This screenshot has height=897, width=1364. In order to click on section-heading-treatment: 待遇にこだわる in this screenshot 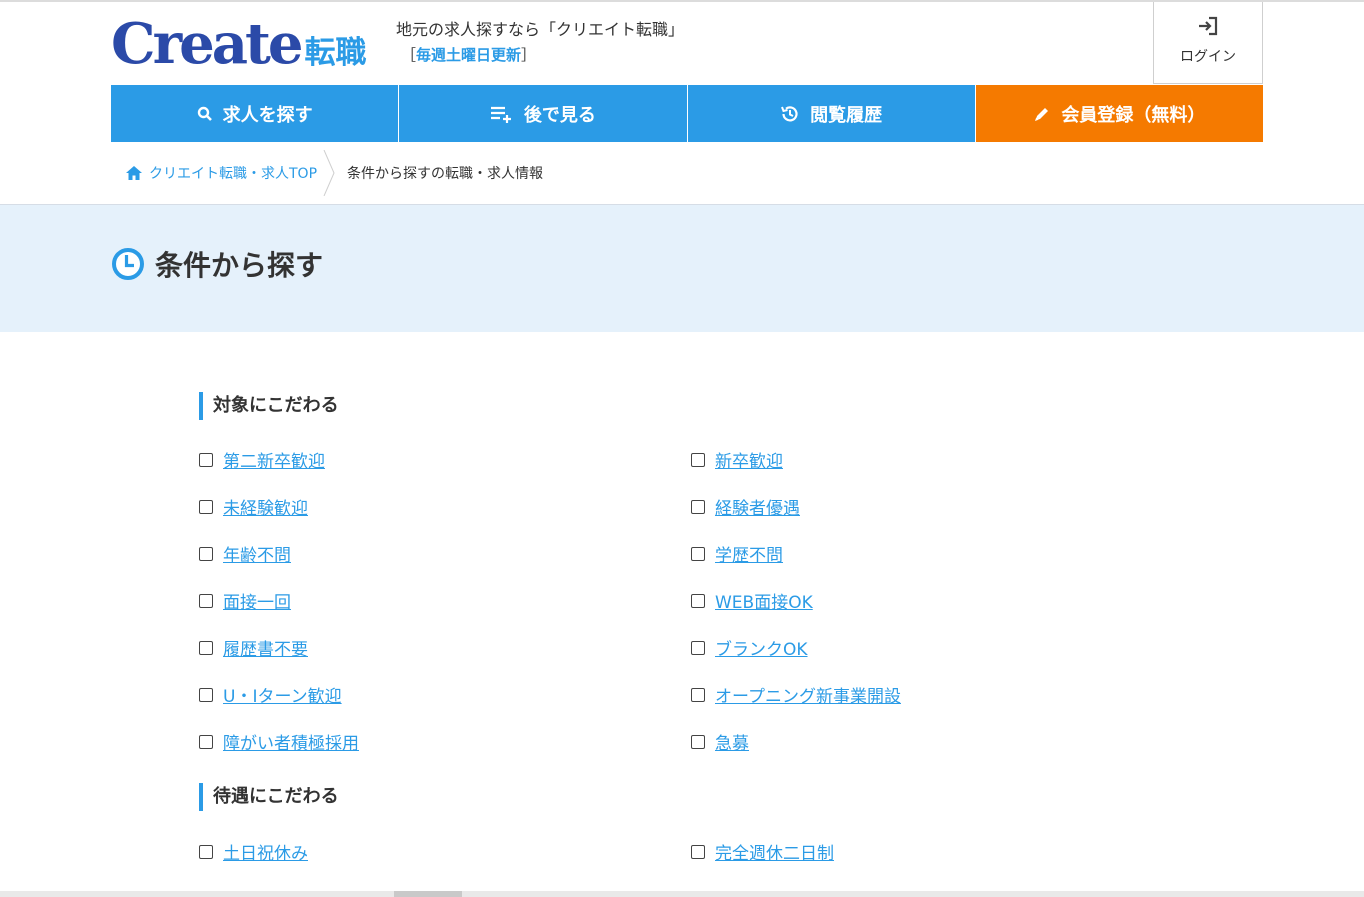, I will do `click(269, 797)`.